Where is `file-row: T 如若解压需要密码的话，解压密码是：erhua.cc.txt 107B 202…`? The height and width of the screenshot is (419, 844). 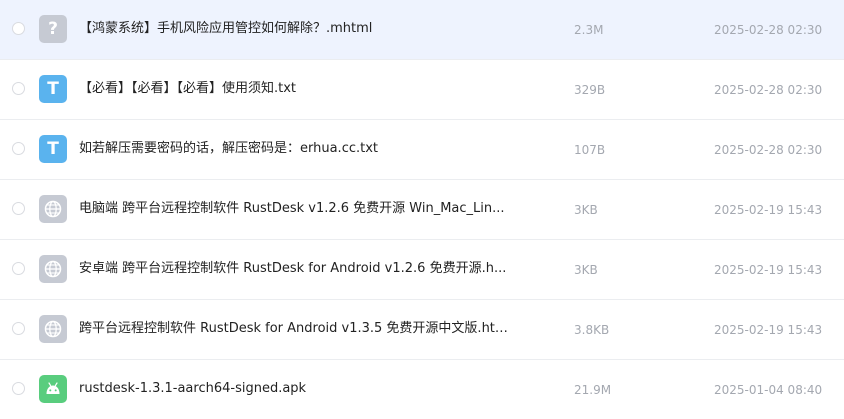
file-row: T 如若解压需要密码的话，解压密码是：erhua.cc.txt 107B 202… is located at coordinates (422, 150).